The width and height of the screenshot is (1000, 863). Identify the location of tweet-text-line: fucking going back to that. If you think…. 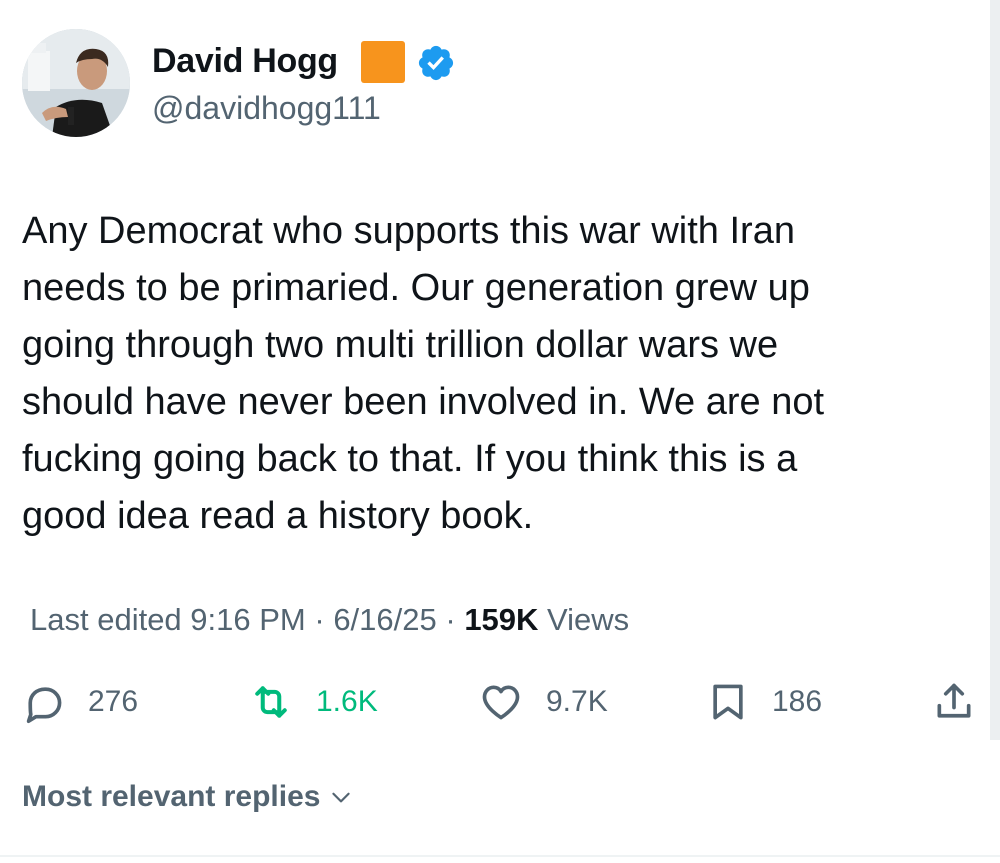
(410, 459).